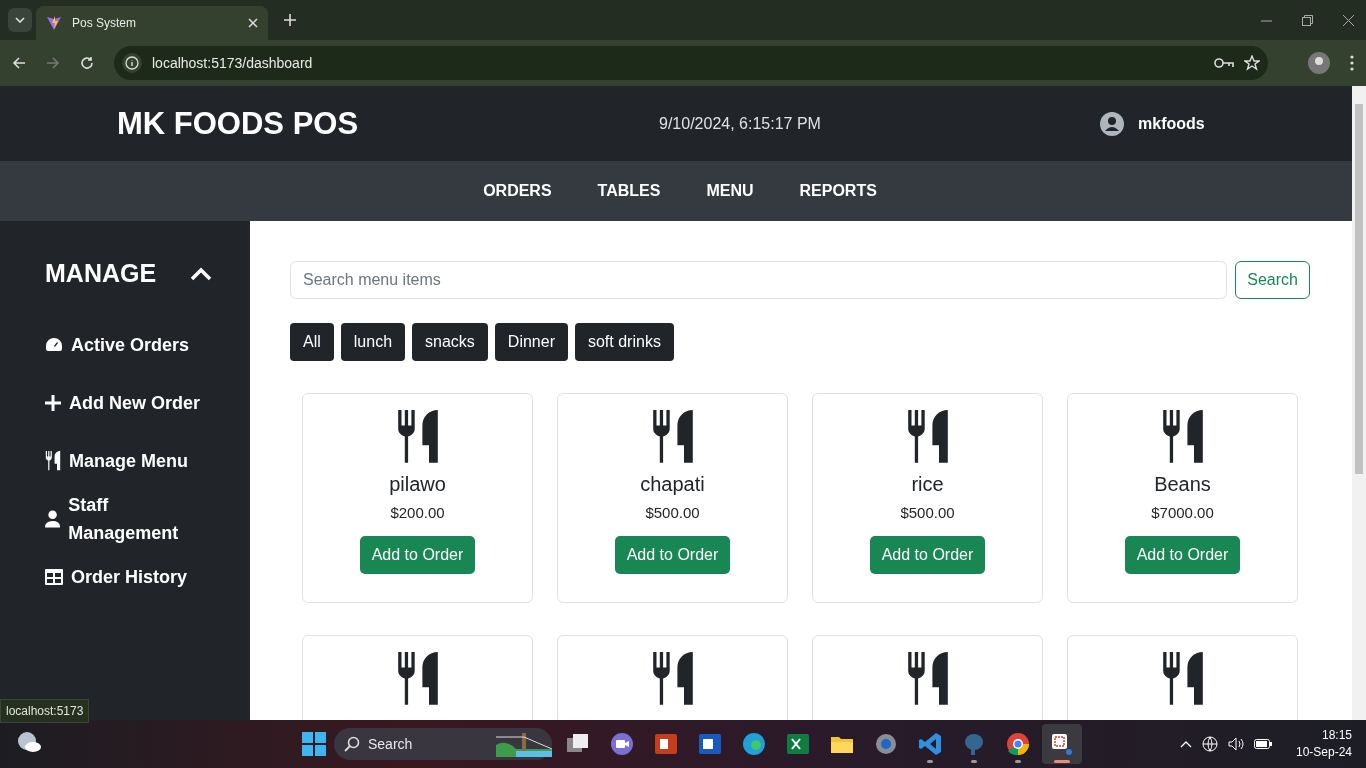  I want to click on sidebar-link-label: Manage Menu, so click(128, 461).